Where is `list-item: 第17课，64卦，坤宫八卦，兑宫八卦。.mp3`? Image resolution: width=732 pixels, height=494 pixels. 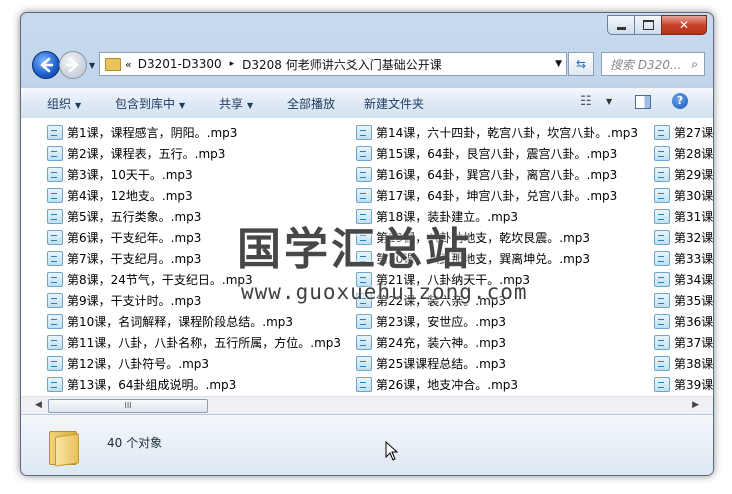
list-item: 第17课，64卦，坤宫八卦，兑宫八卦。.mp3 is located at coordinates (497, 195).